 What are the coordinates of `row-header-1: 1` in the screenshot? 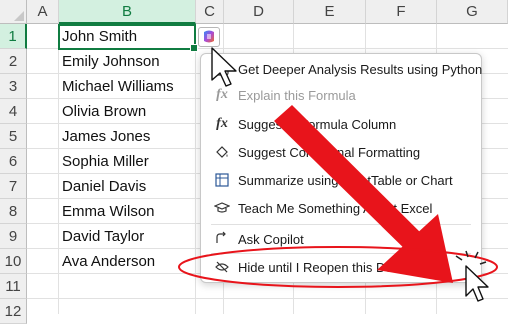 It's located at (13, 36).